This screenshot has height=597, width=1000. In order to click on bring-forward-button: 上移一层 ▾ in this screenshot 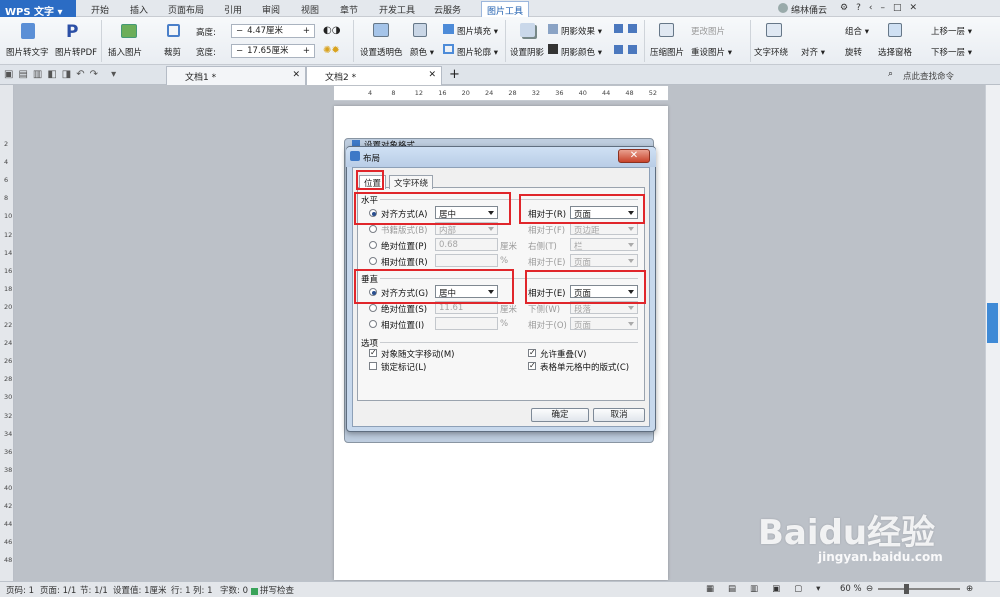, I will do `click(951, 31)`.